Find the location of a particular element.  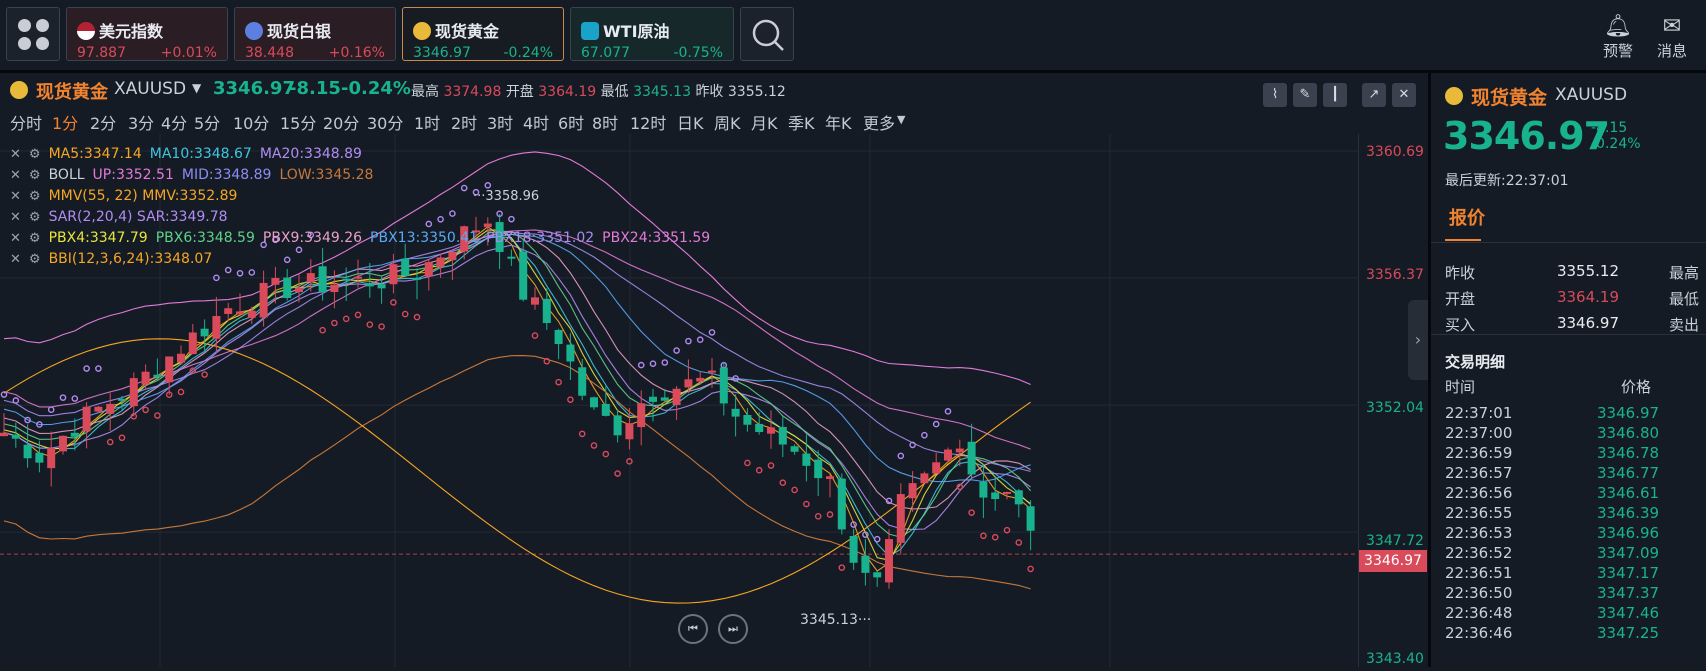

trade-row: 22:36:52 3347.09 is located at coordinates (1575, 554).